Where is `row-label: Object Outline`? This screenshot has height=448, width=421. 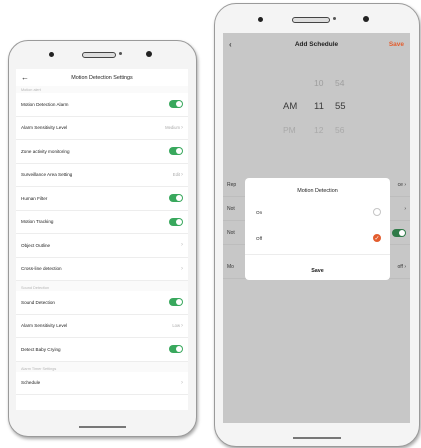 row-label: Object Outline is located at coordinates (36, 245).